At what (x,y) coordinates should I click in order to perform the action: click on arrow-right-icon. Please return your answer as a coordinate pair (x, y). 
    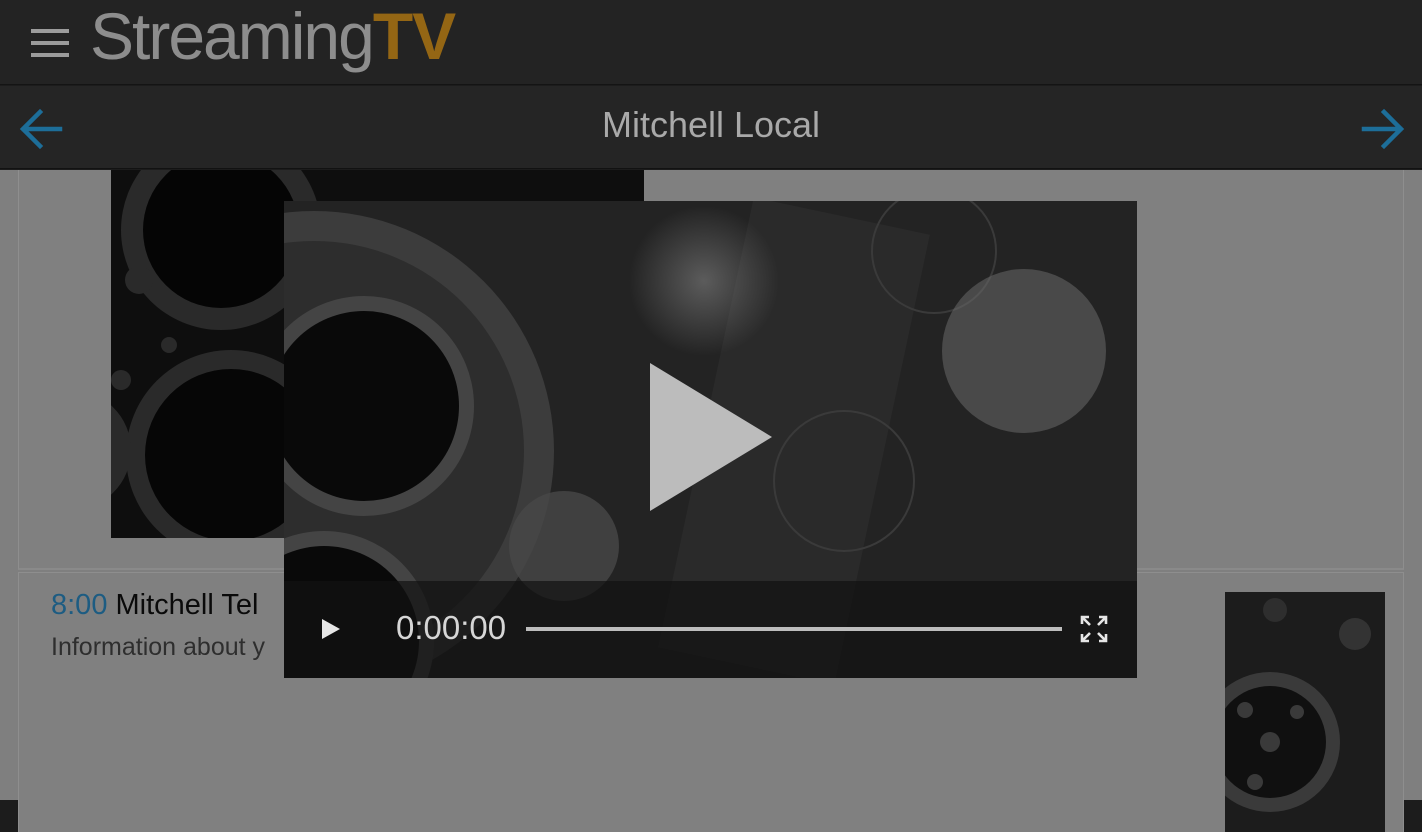
    Looking at the image, I should click on (1383, 129).